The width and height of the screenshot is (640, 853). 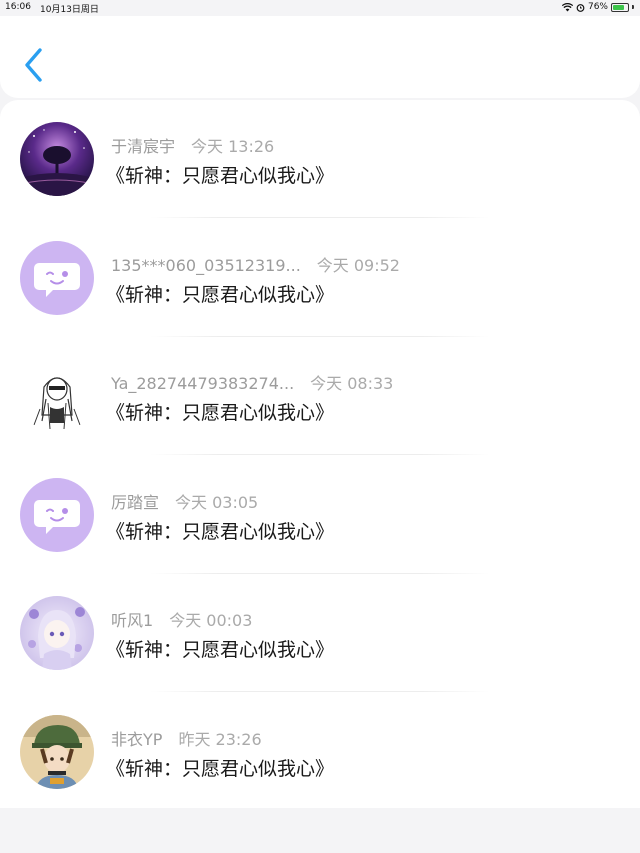 I want to click on username: 听风1, so click(x=132, y=619).